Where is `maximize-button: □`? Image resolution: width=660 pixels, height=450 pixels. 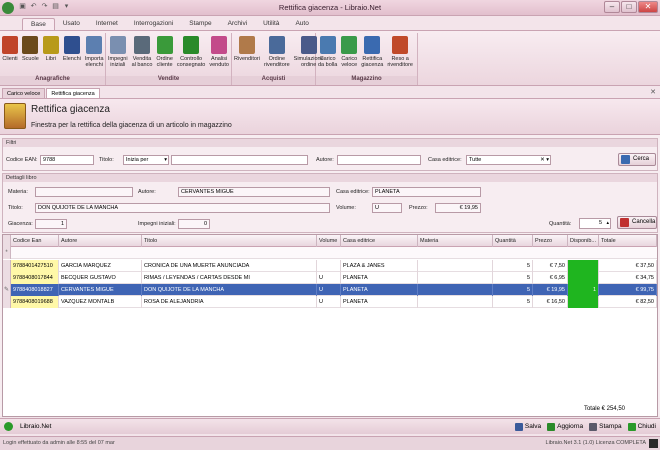
maximize-button: □ is located at coordinates (629, 7).